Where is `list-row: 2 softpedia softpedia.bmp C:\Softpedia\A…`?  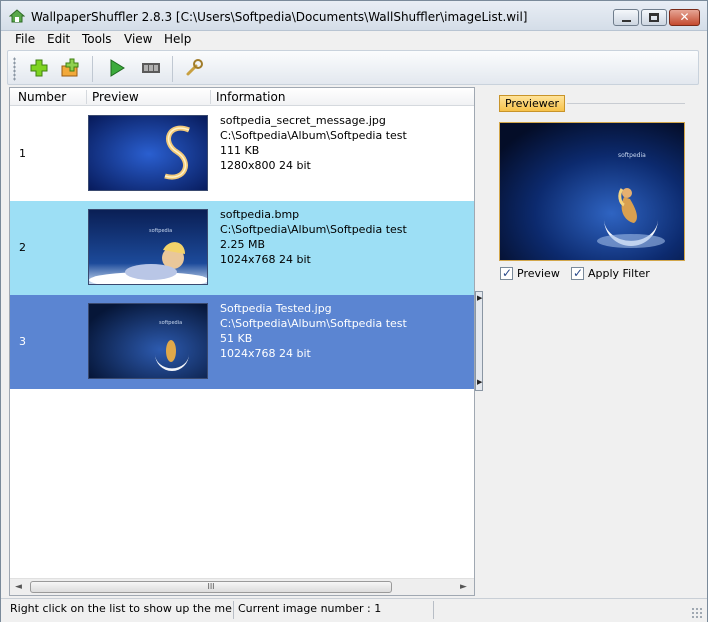 list-row: 2 softpedia softpedia.bmp C:\Softpedia\A… is located at coordinates (242, 248).